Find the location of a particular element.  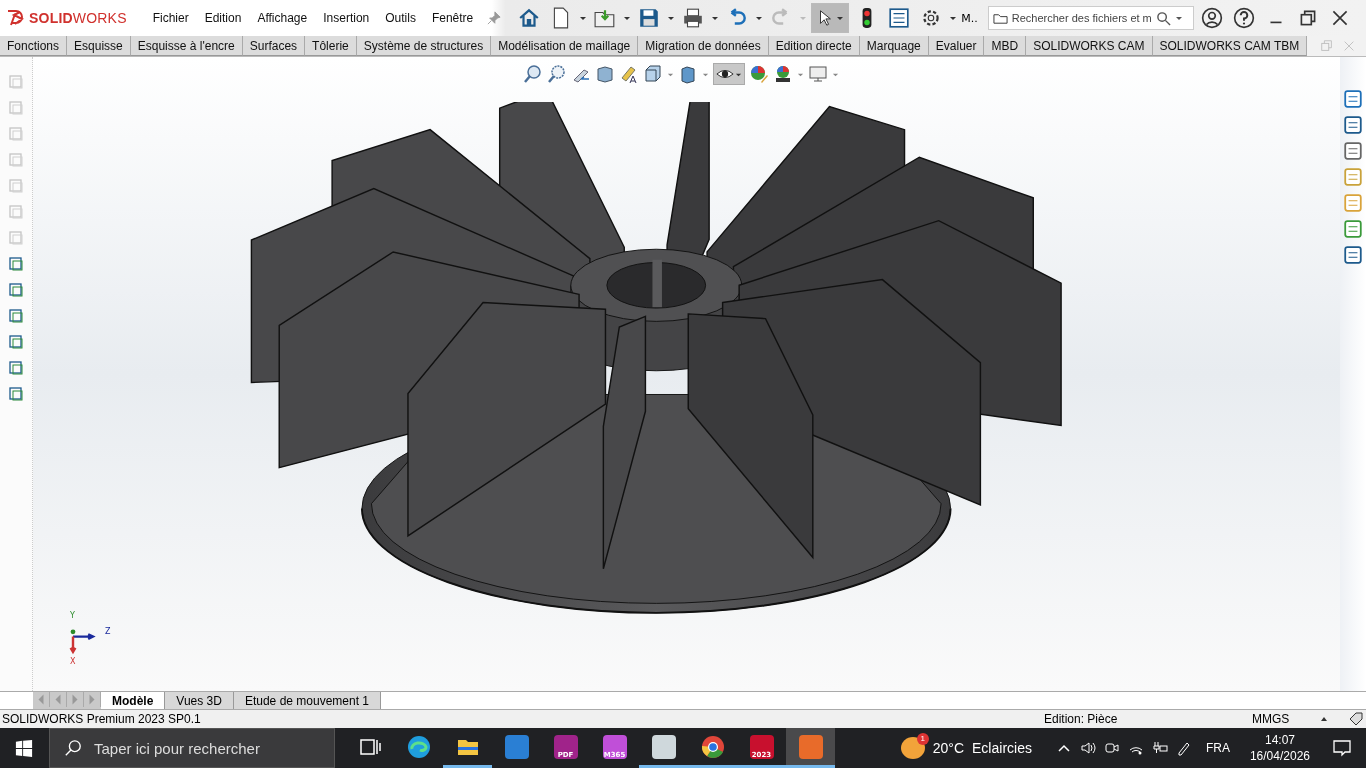

taskbar-search-field: Taper ici pour rechercher is located at coordinates (192, 748).